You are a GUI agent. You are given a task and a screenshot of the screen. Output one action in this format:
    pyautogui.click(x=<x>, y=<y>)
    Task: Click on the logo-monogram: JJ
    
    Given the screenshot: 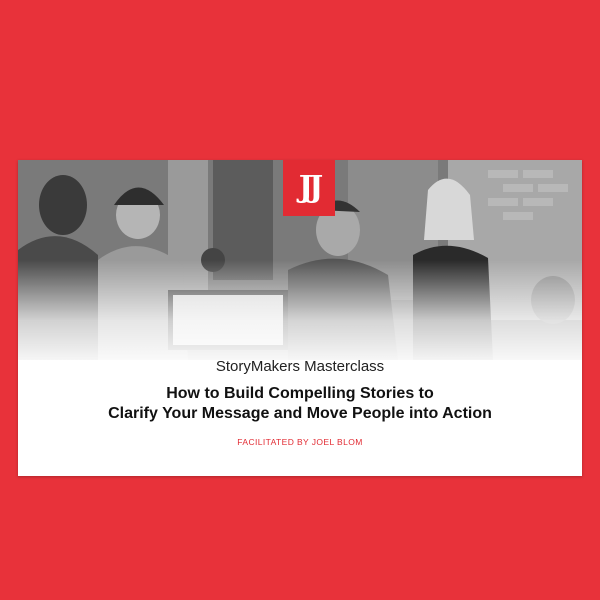 What is the action you would take?
    pyautogui.click(x=310, y=187)
    